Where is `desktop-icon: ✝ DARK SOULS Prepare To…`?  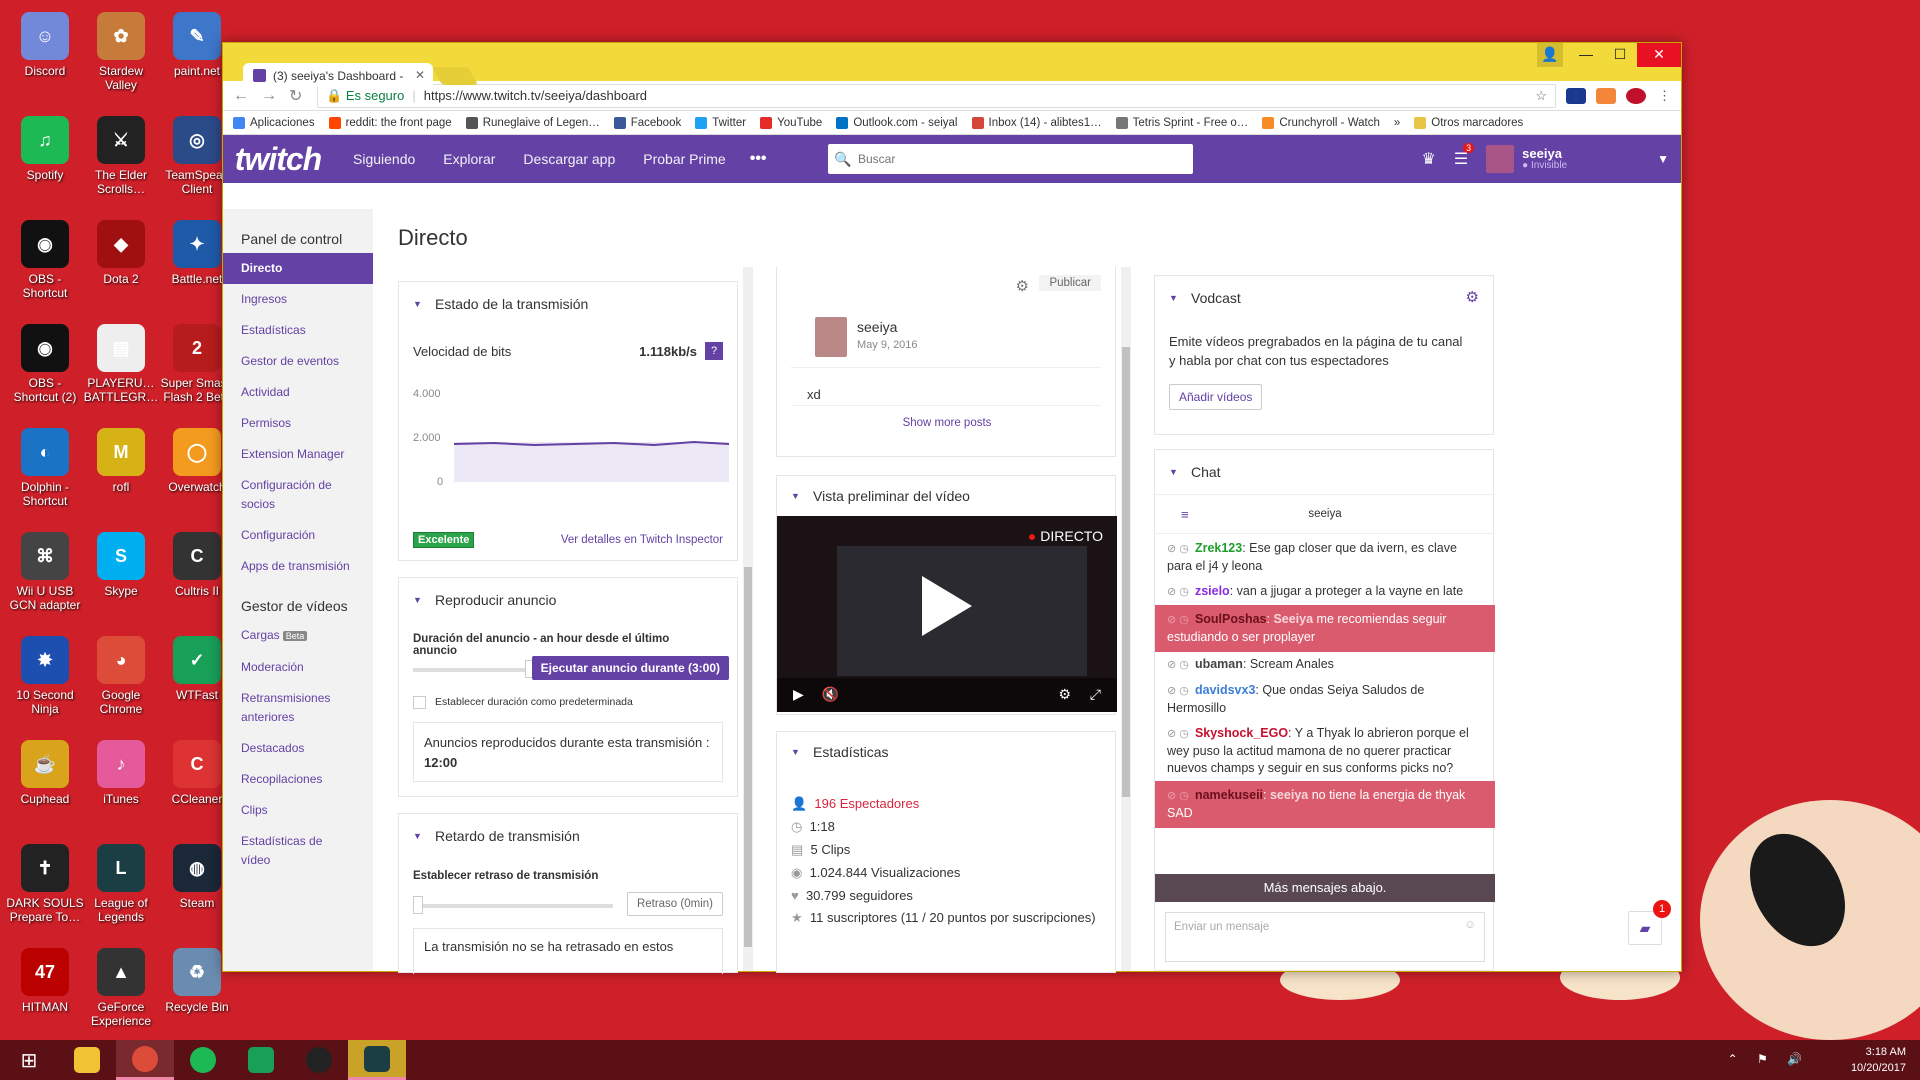
desktop-icon: ✝ DARK SOULS Prepare To… is located at coordinates (45, 890).